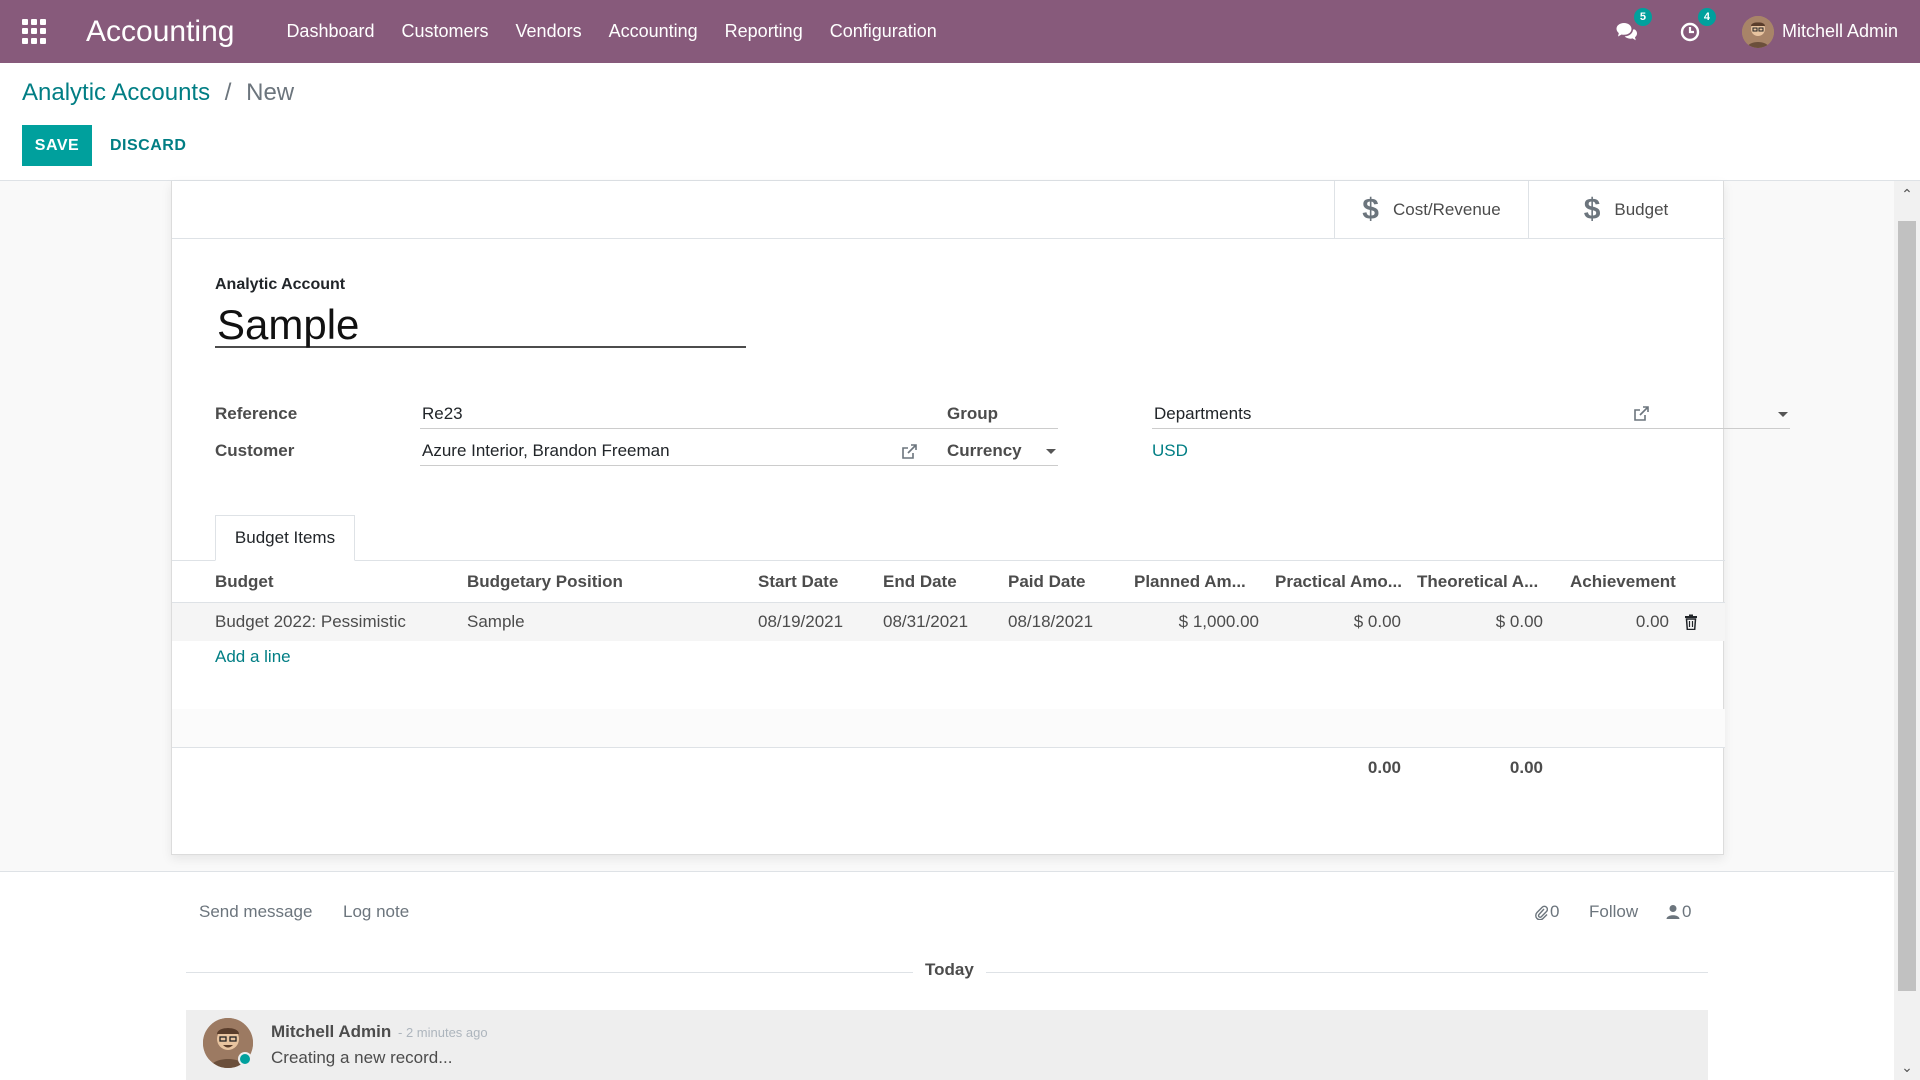 The height and width of the screenshot is (1080, 1920). Describe the element at coordinates (920, 582) in the screenshot. I see `column-header: End Date` at that location.